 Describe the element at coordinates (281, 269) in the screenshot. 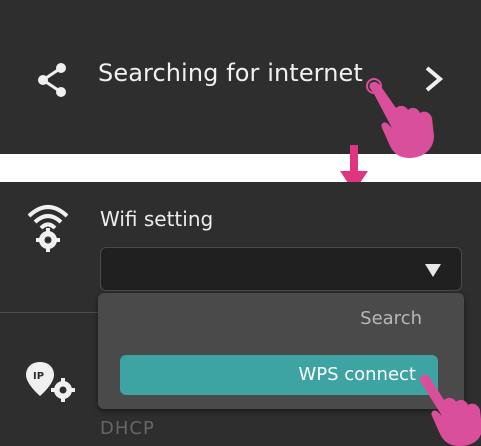

I see `wifi-setting-dropdown` at that location.